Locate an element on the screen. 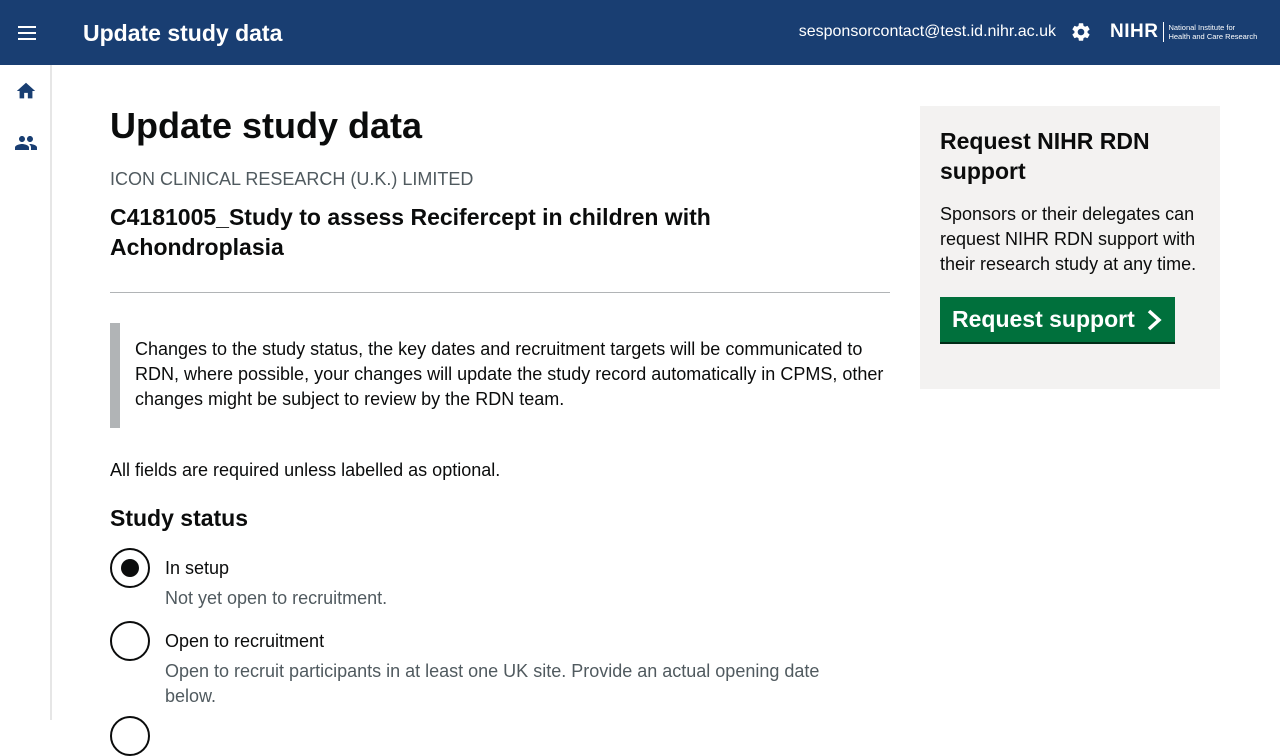 The width and height of the screenshot is (1280, 756). radio-hint: Not yet open to recruitment. is located at coordinates (276, 598).